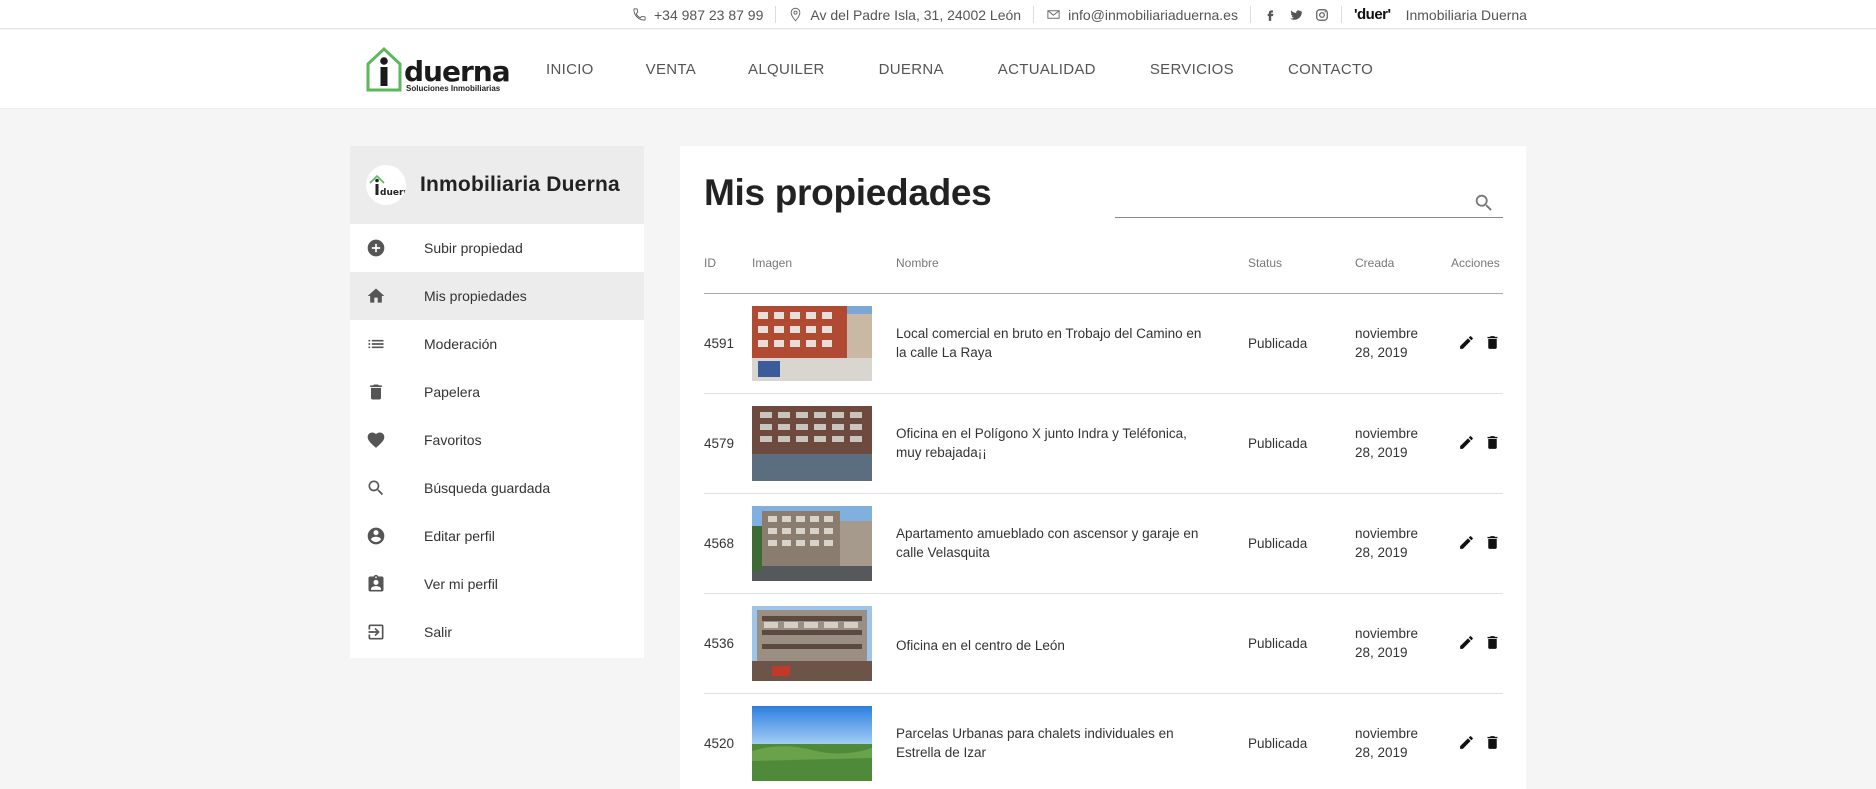 Image resolution: width=1876 pixels, height=789 pixels. Describe the element at coordinates (698, 14) in the screenshot. I see `phone-contact: +34 987 23 87 99` at that location.